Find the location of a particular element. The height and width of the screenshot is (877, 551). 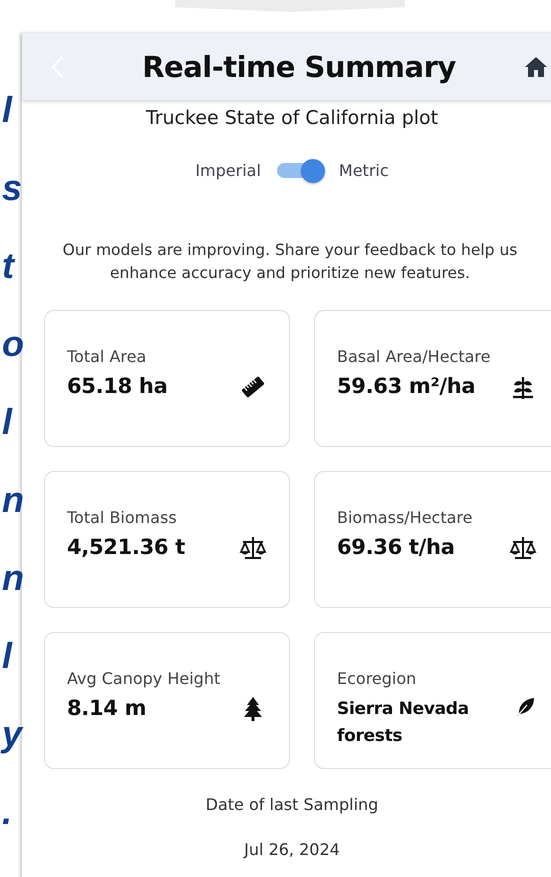

text-fragment: y is located at coordinates (12, 734).